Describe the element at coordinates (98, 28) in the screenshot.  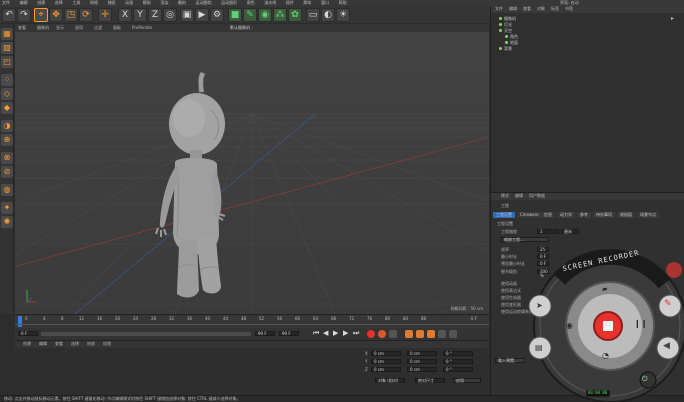
I see `viewport-menu-item: 过滤` at that location.